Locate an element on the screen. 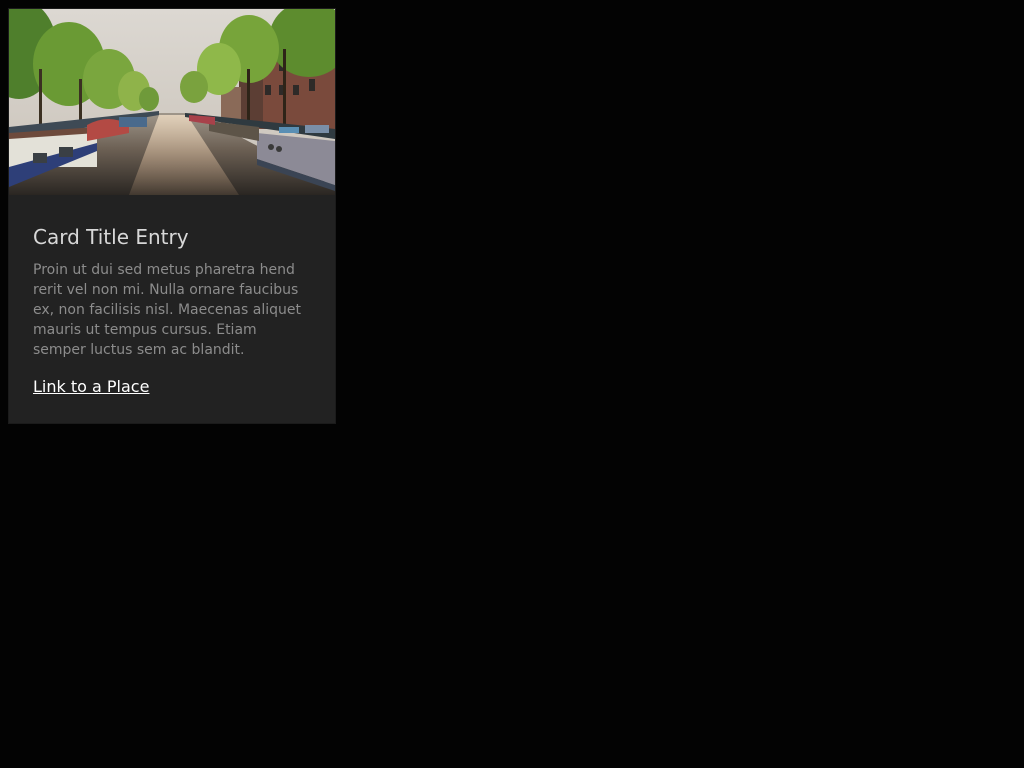 This screenshot has height=768, width=1024. card-image is located at coordinates (172, 102).